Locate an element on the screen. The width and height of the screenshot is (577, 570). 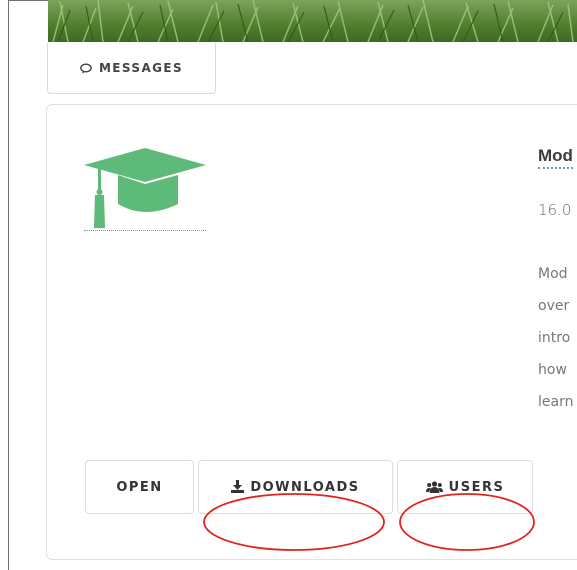
open-button-label: OPEN is located at coordinates (139, 487).